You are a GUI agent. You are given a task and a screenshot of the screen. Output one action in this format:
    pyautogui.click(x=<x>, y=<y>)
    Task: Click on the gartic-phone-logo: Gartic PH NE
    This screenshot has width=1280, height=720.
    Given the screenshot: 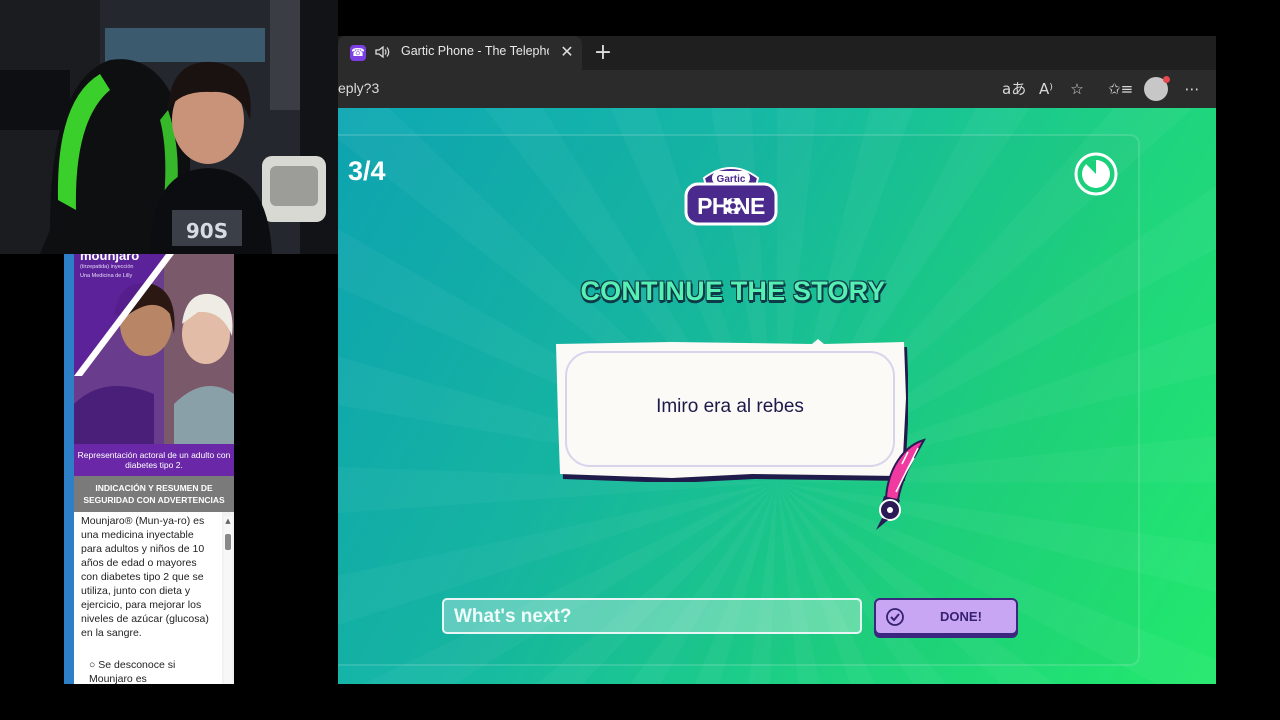 What is the action you would take?
    pyautogui.click(x=731, y=196)
    